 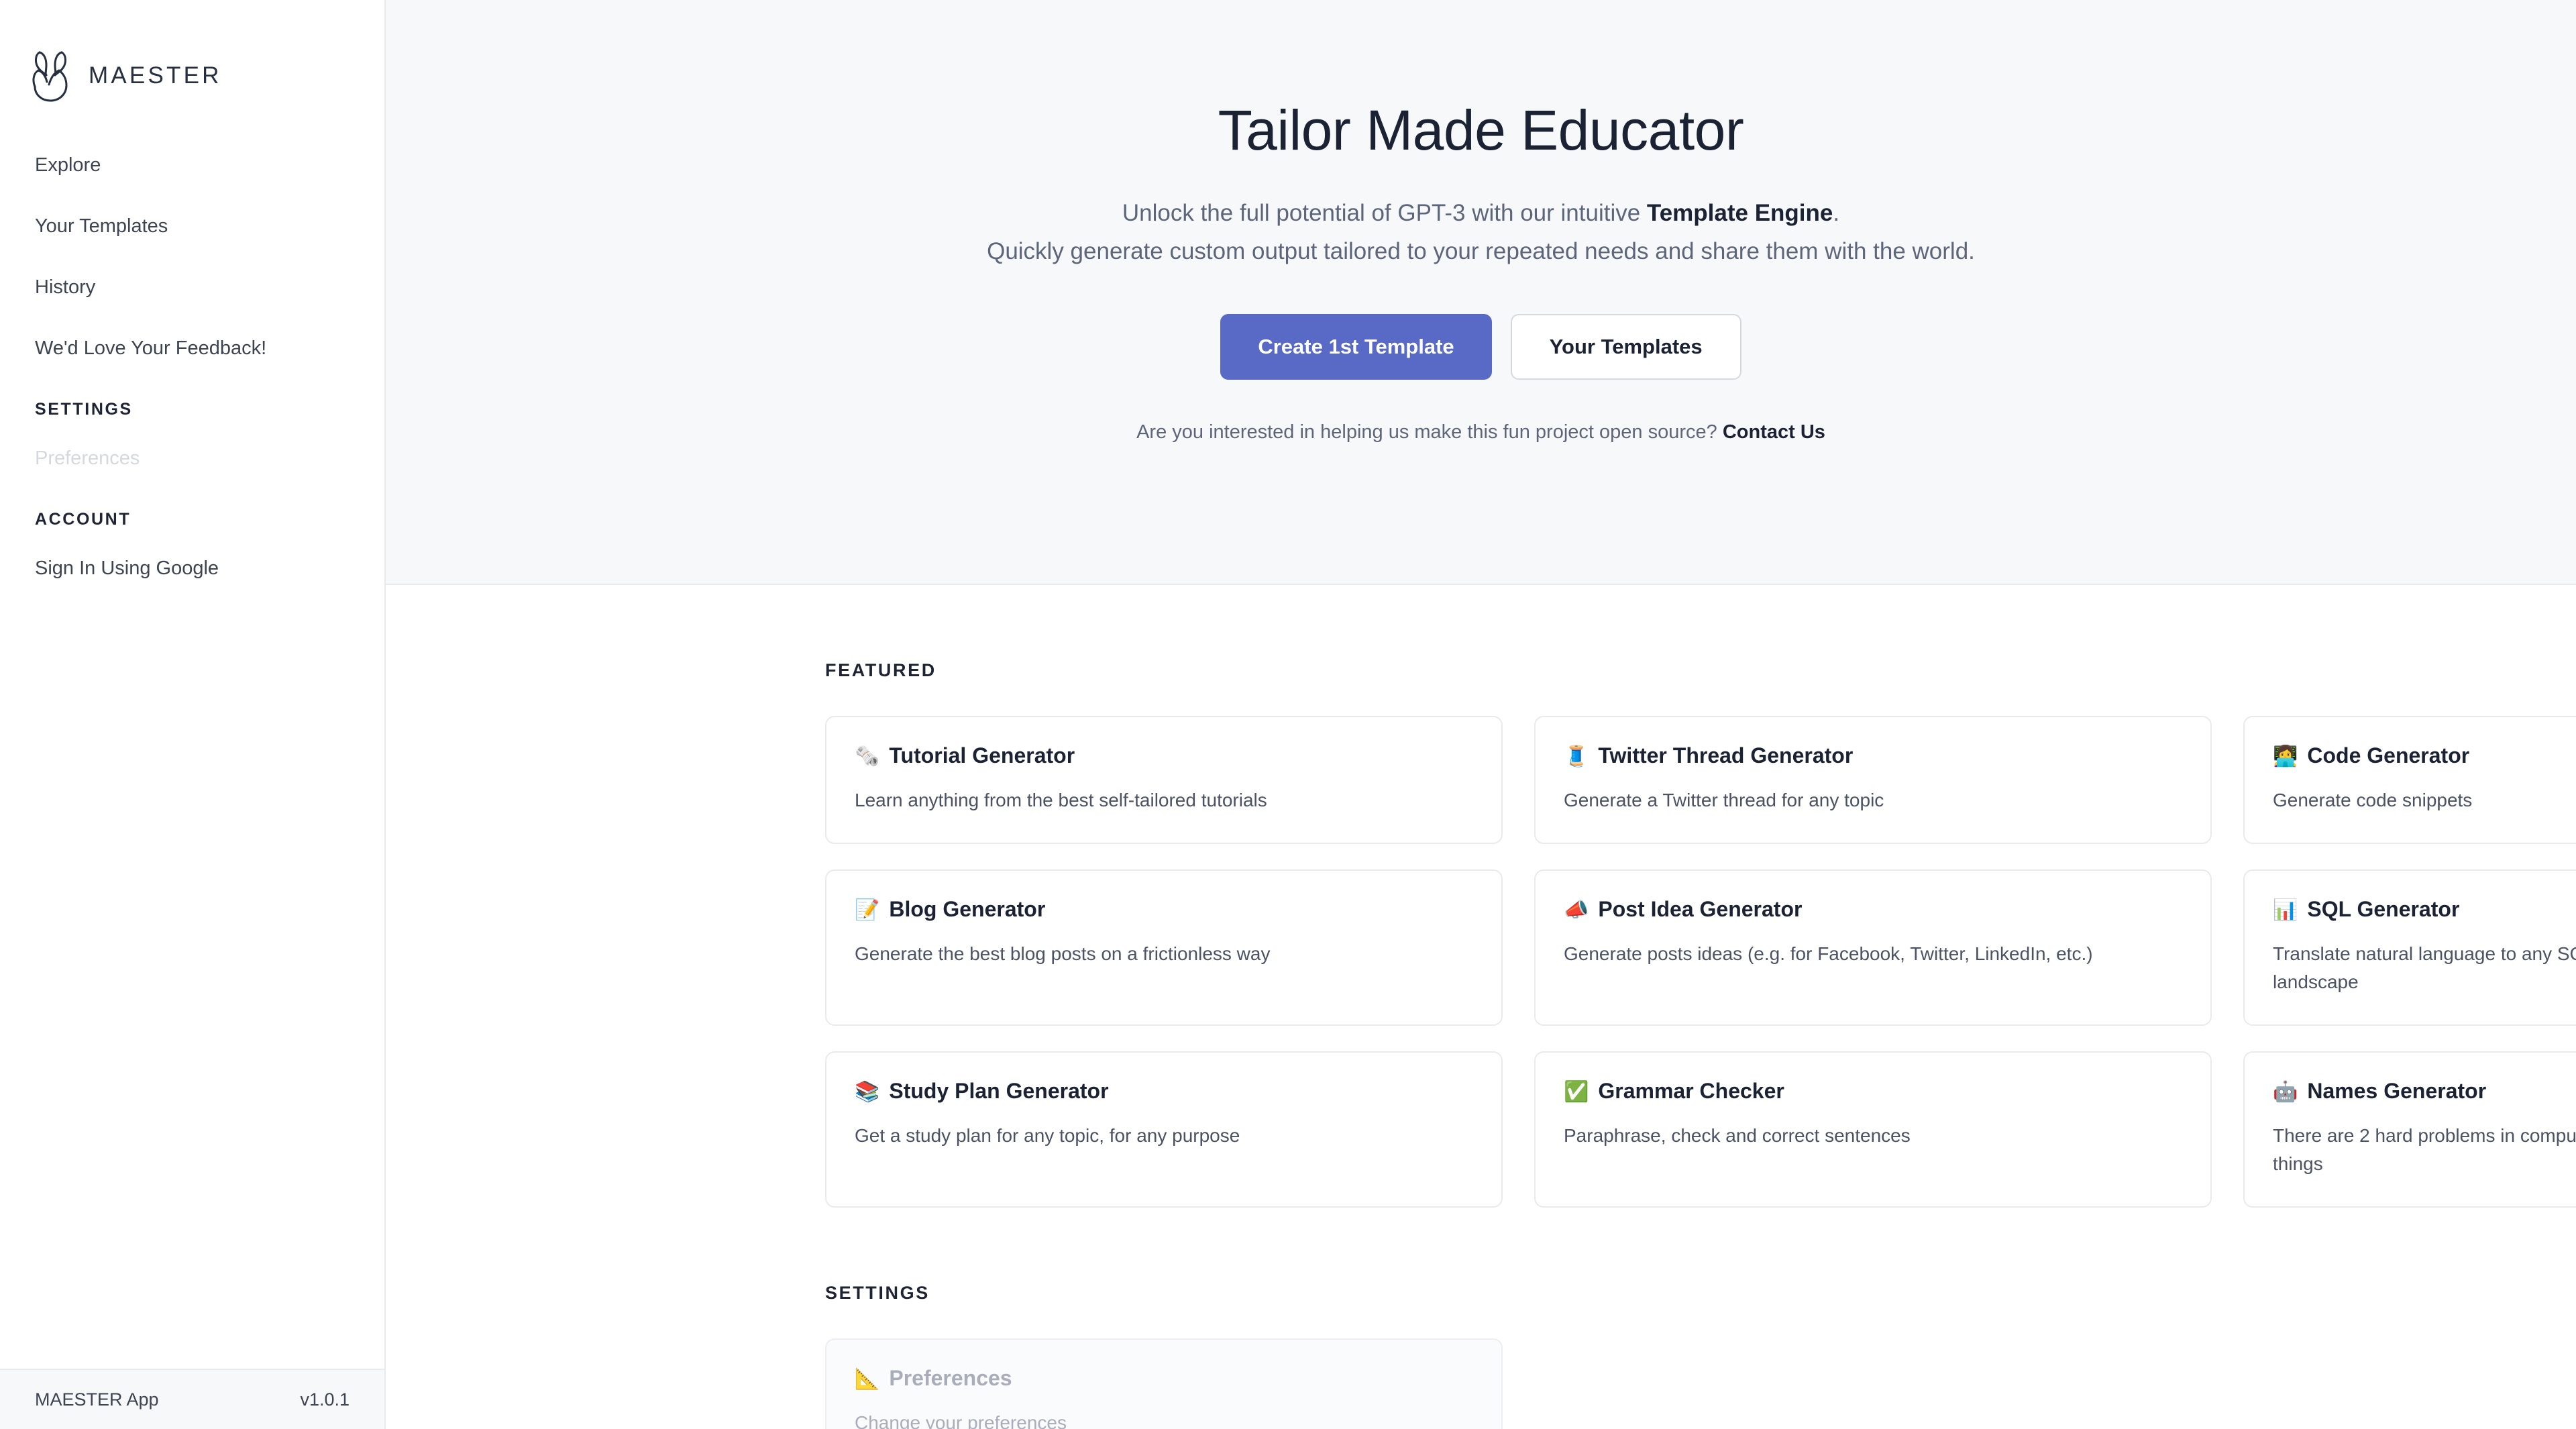 What do you see at coordinates (867, 1379) in the screenshot?
I see `triangular-ruler-icon: 📐` at bounding box center [867, 1379].